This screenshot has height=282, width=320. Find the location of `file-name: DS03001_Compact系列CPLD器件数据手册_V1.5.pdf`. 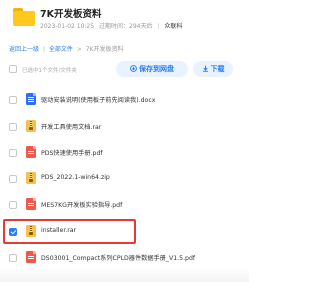

file-name: DS03001_Compact系列CPLD器件数据手册_V1.5.pdf is located at coordinates (118, 257).